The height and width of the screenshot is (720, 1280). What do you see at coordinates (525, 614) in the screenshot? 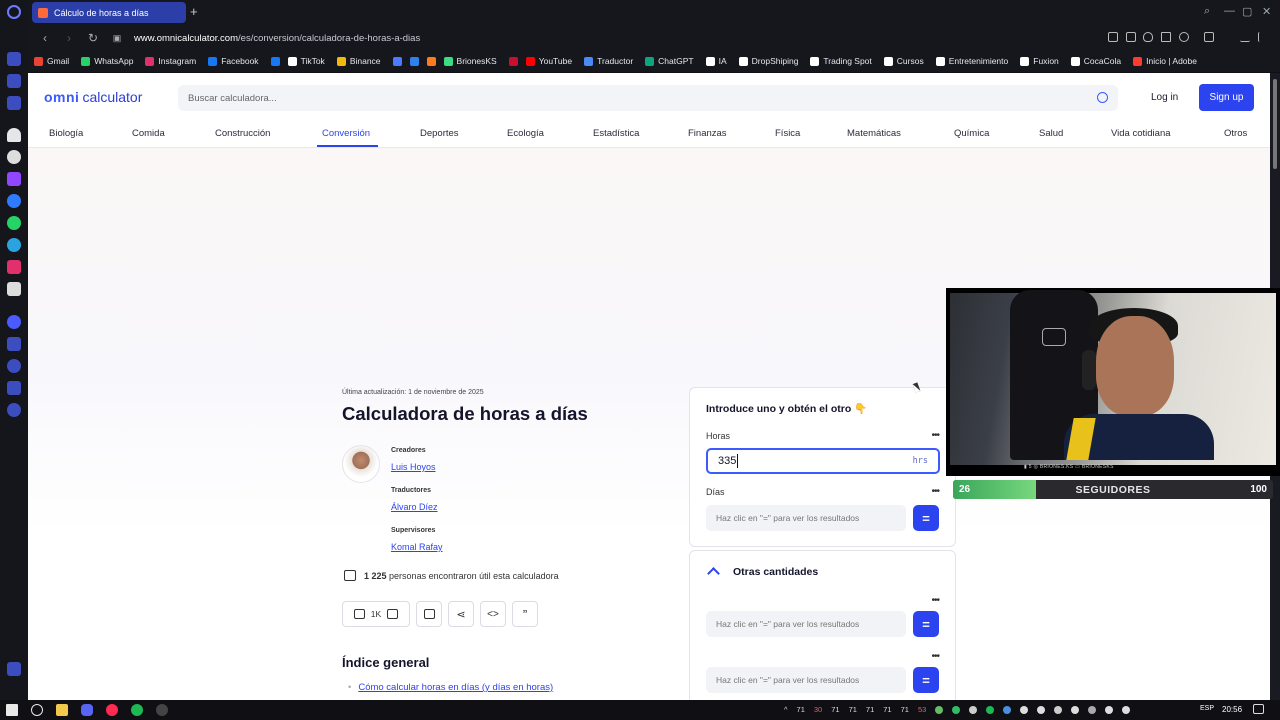
I see `cite-button: ”` at bounding box center [525, 614].